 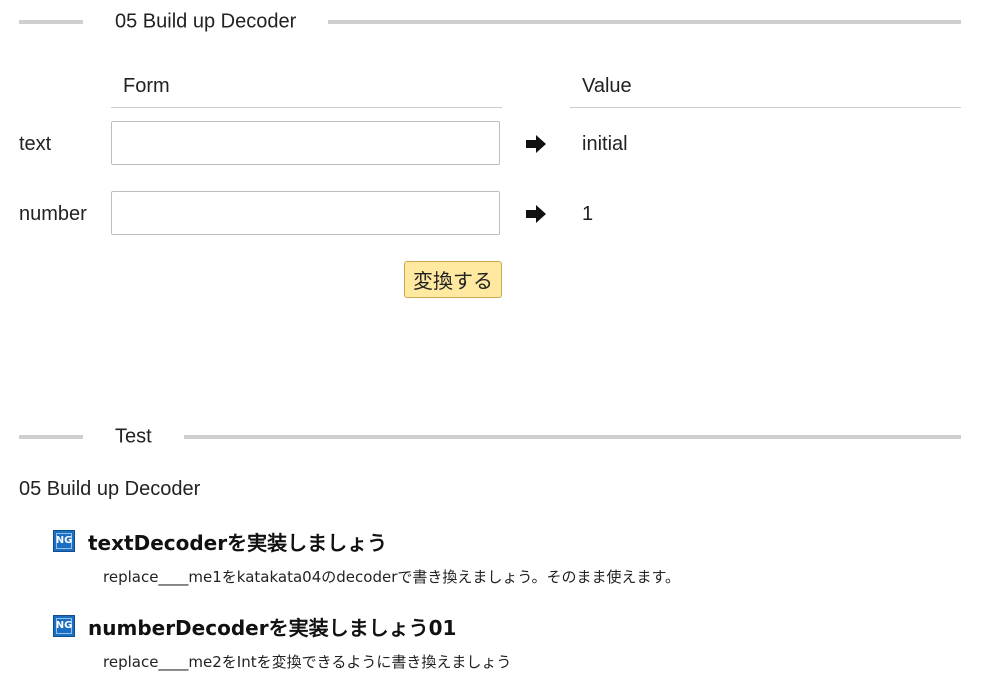 I want to click on test-section-title: Test, so click(x=133, y=436).